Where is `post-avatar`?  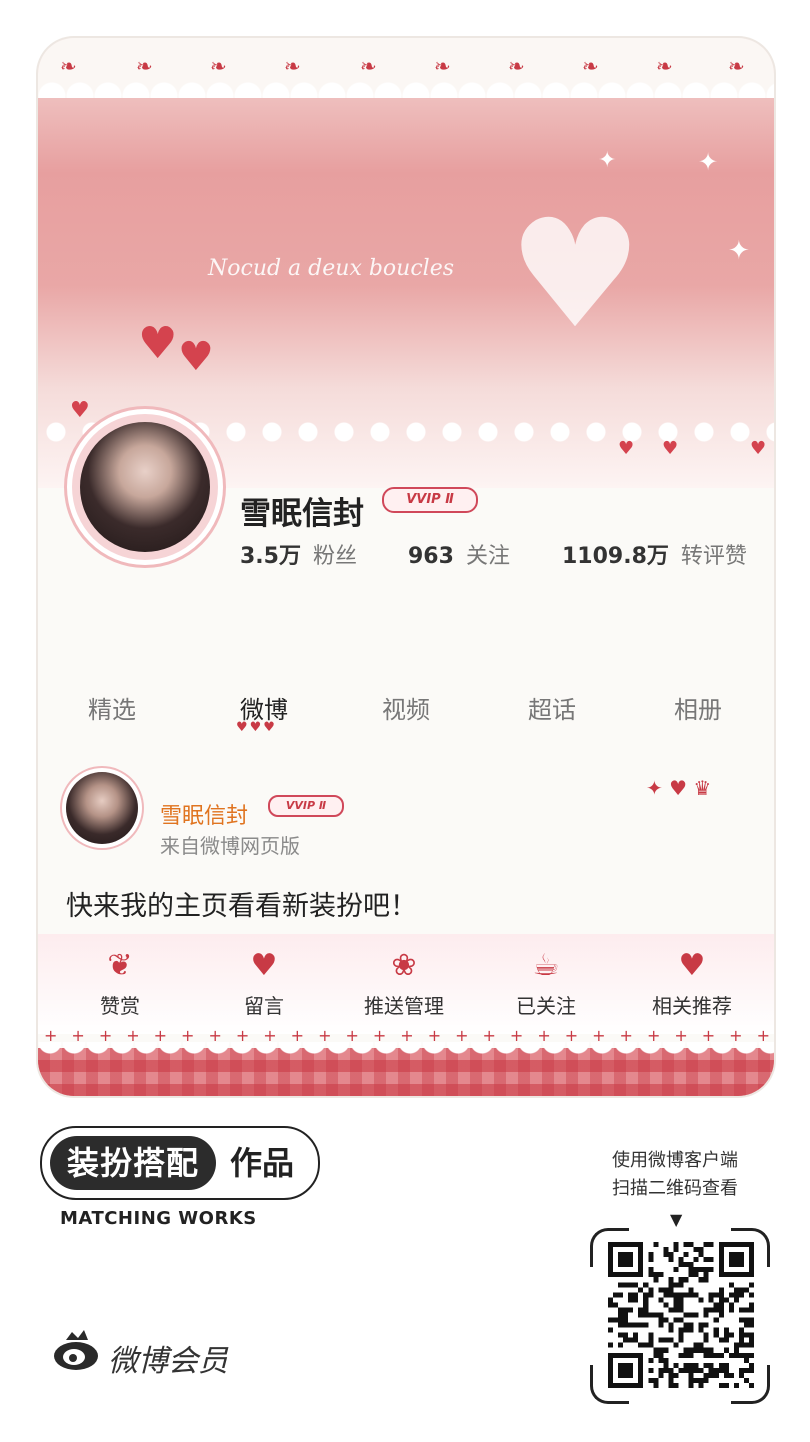 post-avatar is located at coordinates (102, 808).